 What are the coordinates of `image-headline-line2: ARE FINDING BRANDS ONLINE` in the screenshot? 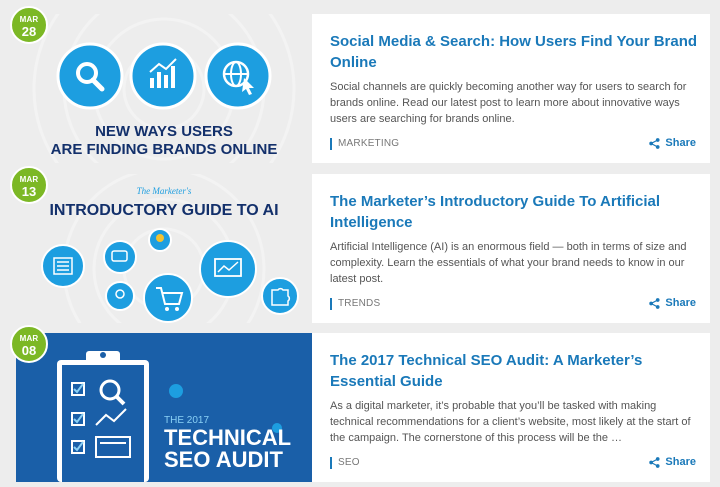 It's located at (164, 149).